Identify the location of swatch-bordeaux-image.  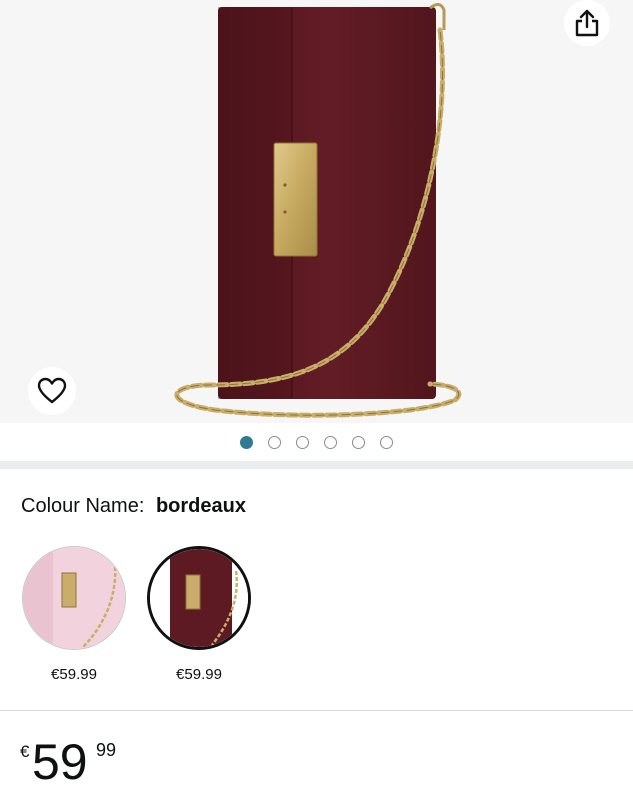
(199, 598).